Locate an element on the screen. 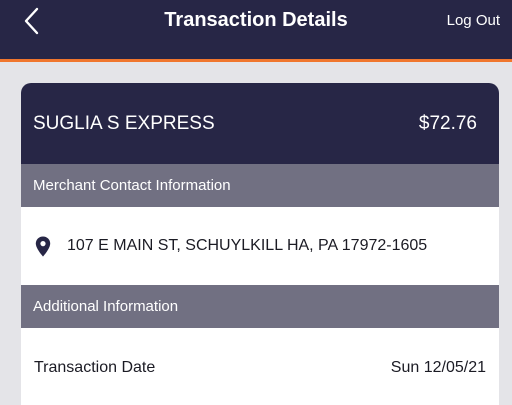 This screenshot has width=512, height=405. merchant-contact-section-header: Merchant Contact Information is located at coordinates (260, 185).